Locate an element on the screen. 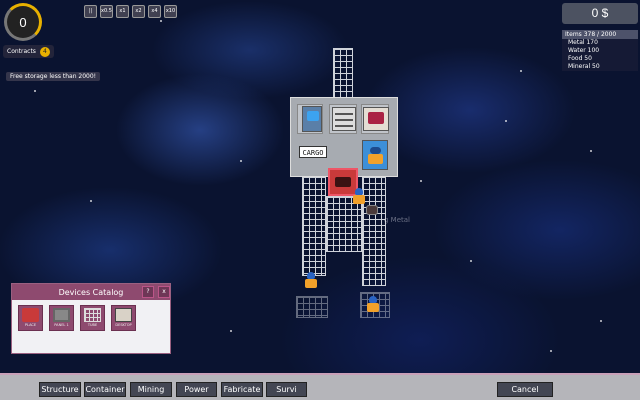  catalog-item-label: DESKTOP is located at coordinates (123, 325).